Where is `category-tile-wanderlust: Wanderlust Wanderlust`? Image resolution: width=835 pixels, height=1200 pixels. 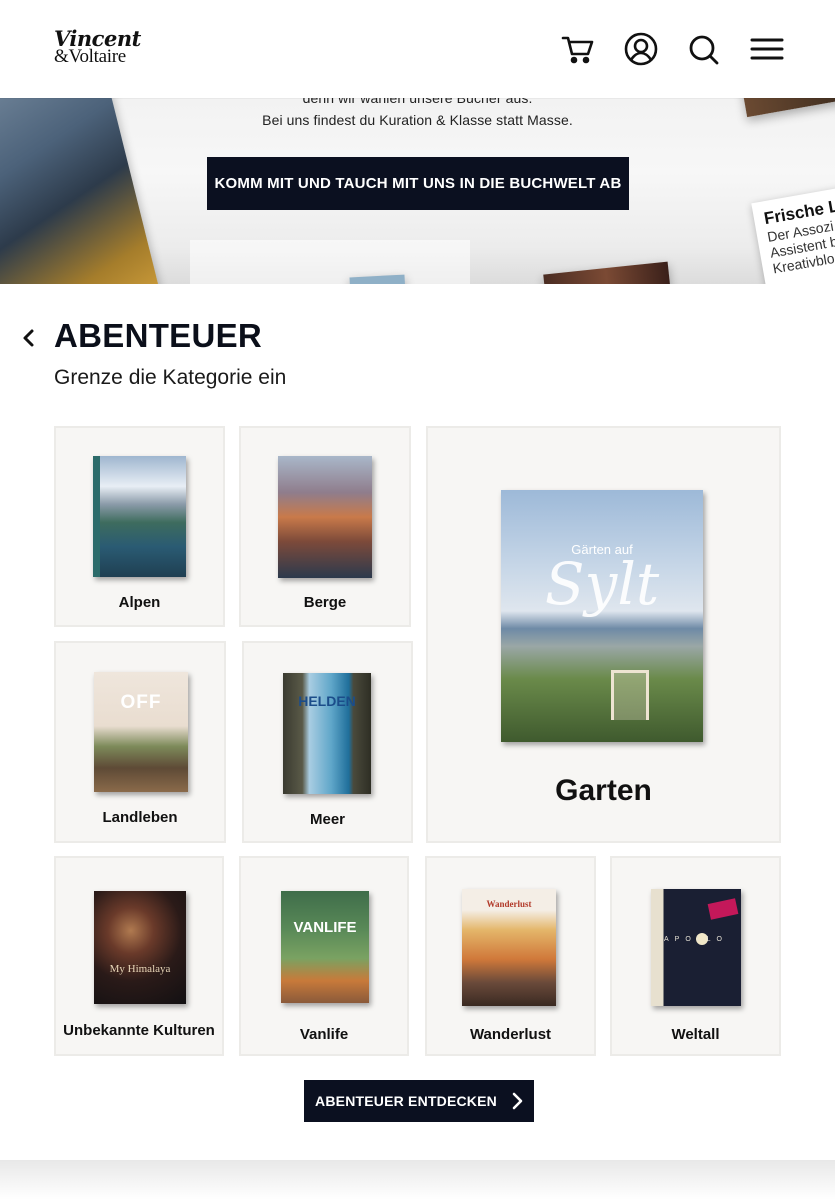
category-tile-wanderlust: Wanderlust Wanderlust is located at coordinates (510, 956).